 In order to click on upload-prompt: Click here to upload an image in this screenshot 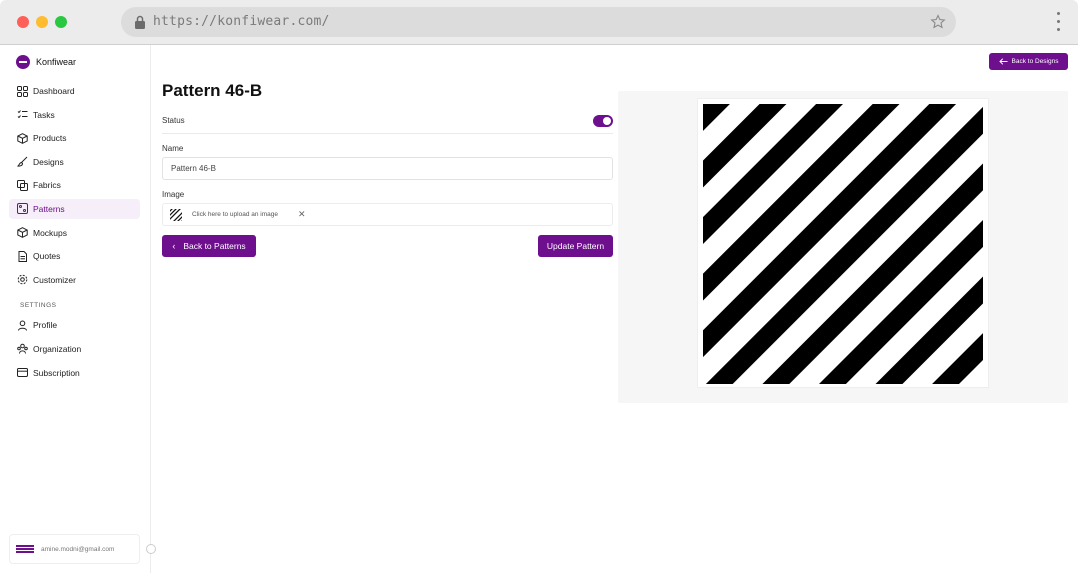, I will do `click(235, 214)`.